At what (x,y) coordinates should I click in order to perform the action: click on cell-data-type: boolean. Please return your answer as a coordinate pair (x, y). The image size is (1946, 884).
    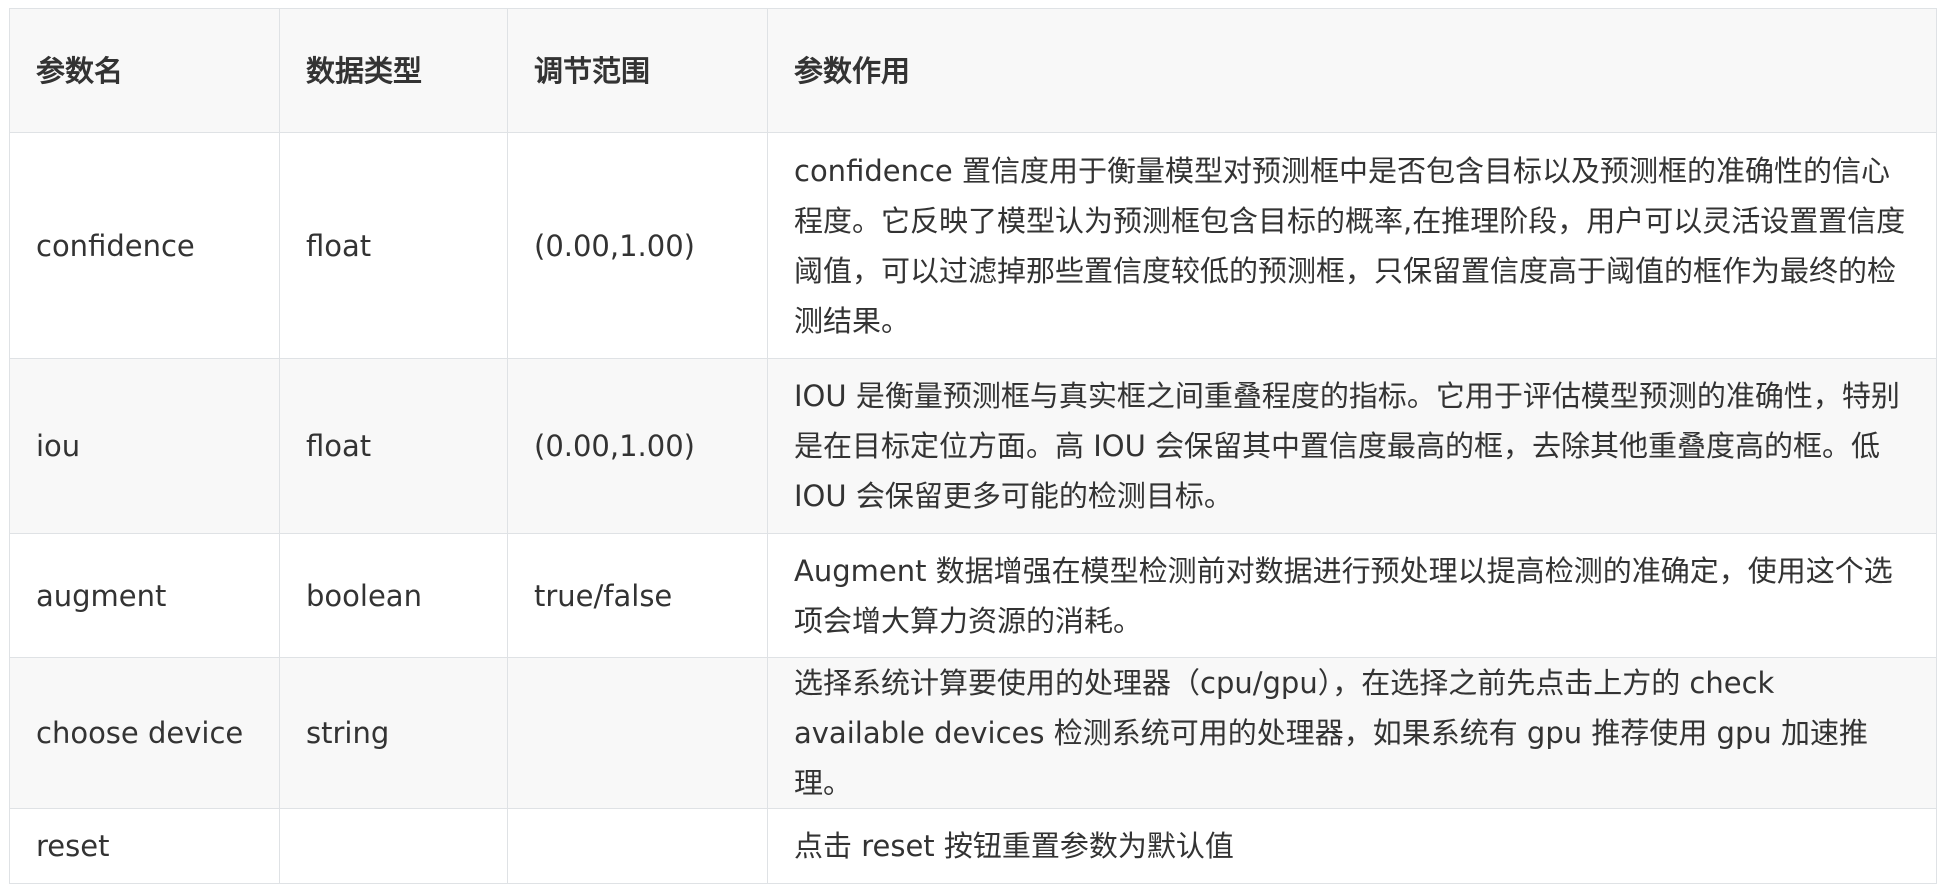
    Looking at the image, I should click on (393, 595).